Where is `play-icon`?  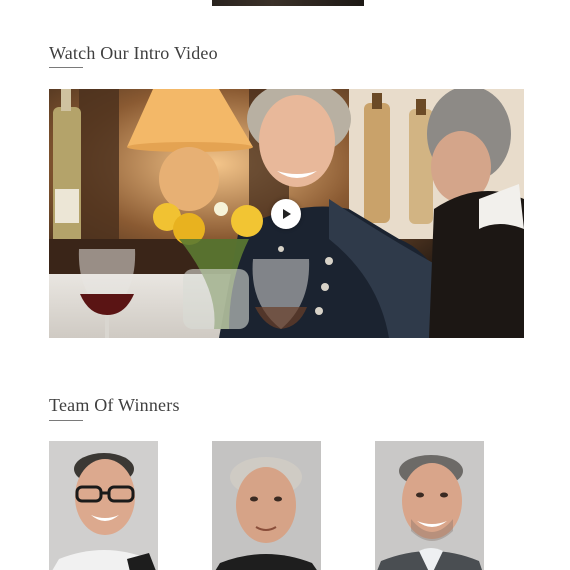 play-icon is located at coordinates (287, 214).